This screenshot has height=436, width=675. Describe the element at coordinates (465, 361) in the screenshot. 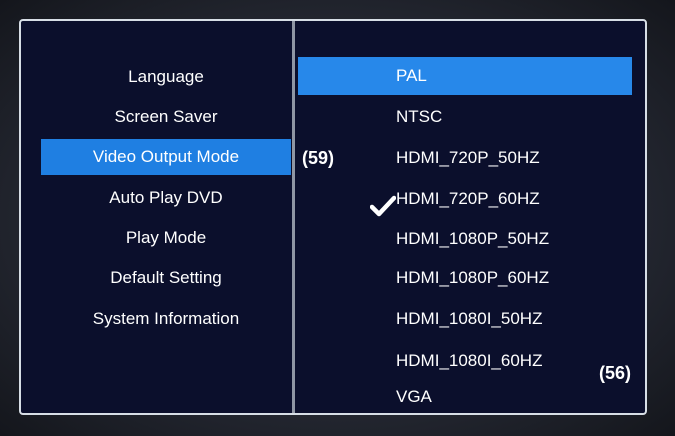

I see `option-hdmi-1080i-60hz: HDMI_1080I_60HZ` at that location.